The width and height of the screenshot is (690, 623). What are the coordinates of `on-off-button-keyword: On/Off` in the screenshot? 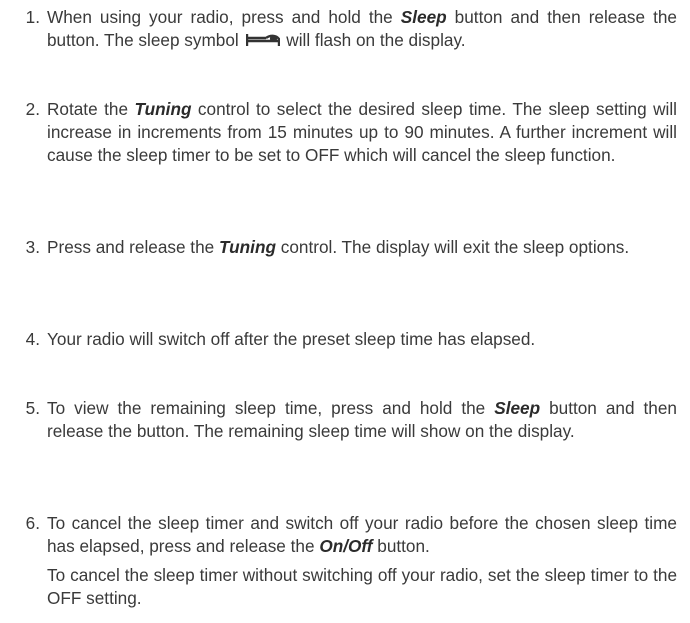 It's located at (346, 546).